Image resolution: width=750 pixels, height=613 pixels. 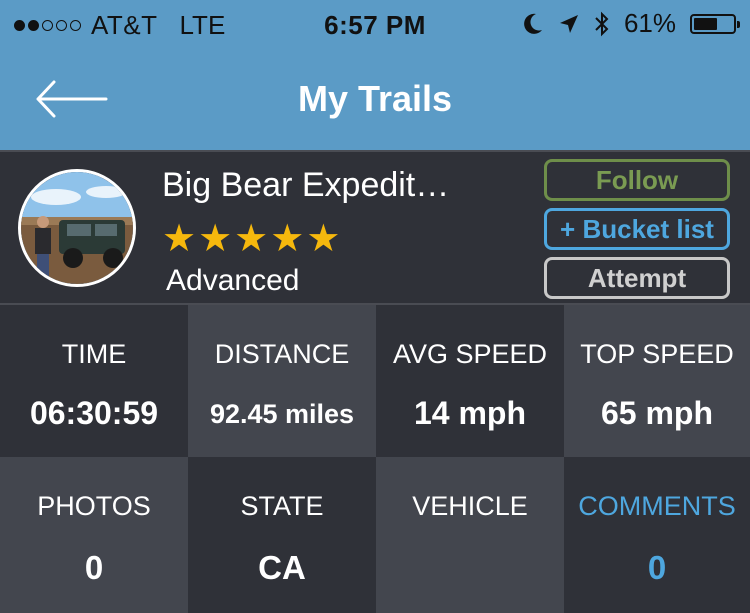 I want to click on stat-label: PHOTOS, so click(x=94, y=506).